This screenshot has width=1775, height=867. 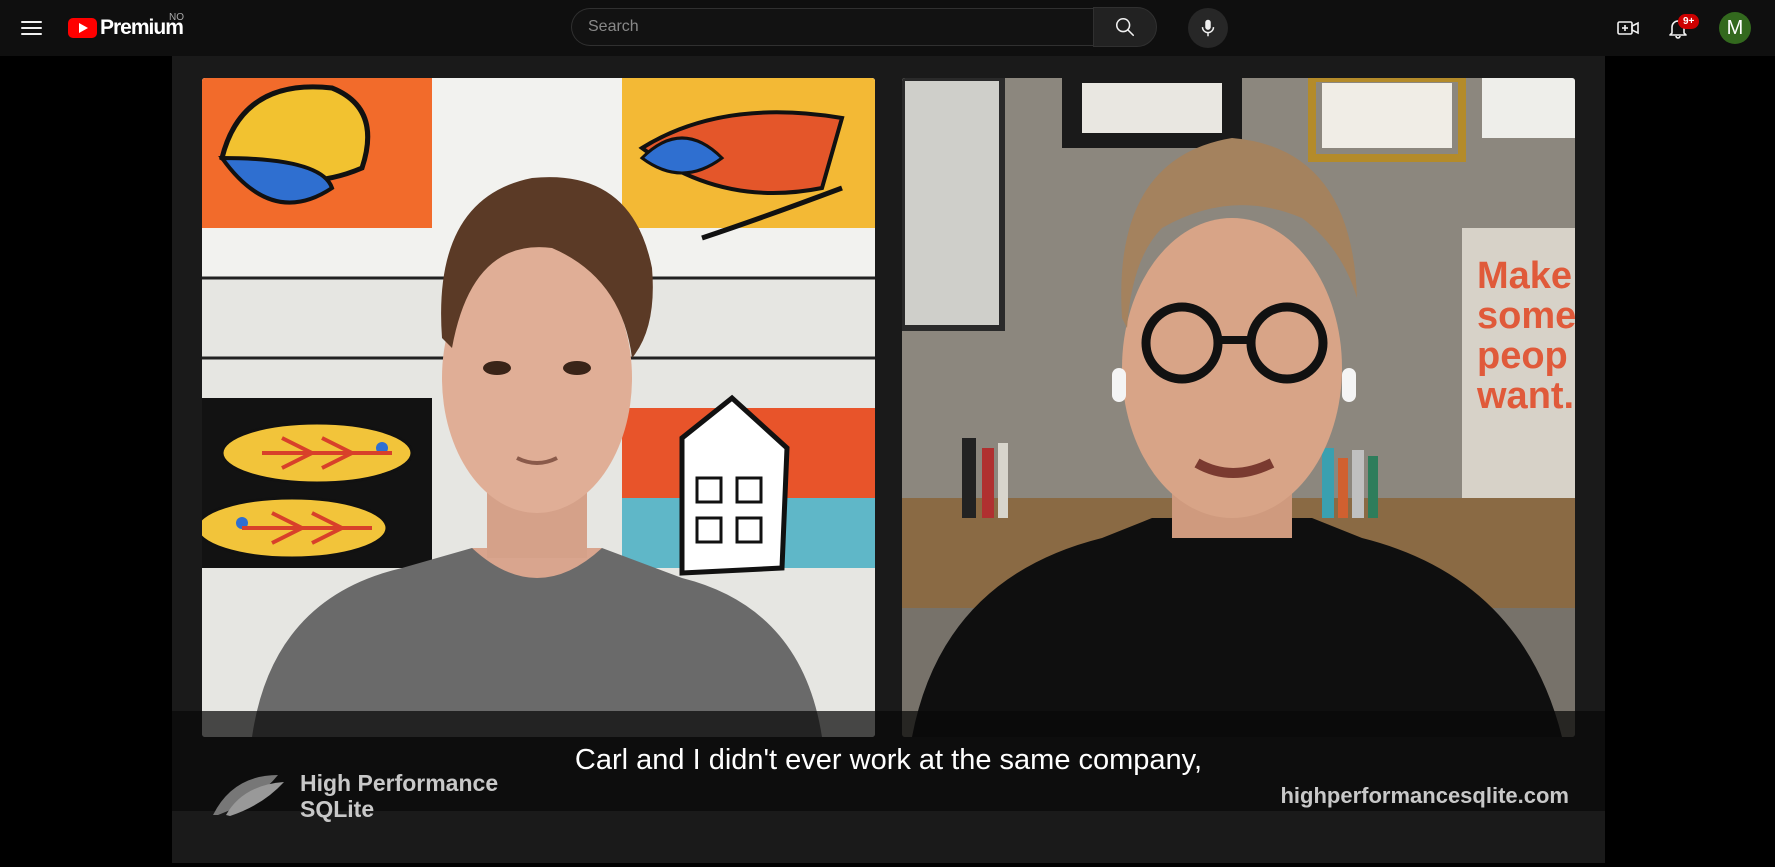 What do you see at coordinates (31, 22) in the screenshot?
I see `hamburger-icon` at bounding box center [31, 22].